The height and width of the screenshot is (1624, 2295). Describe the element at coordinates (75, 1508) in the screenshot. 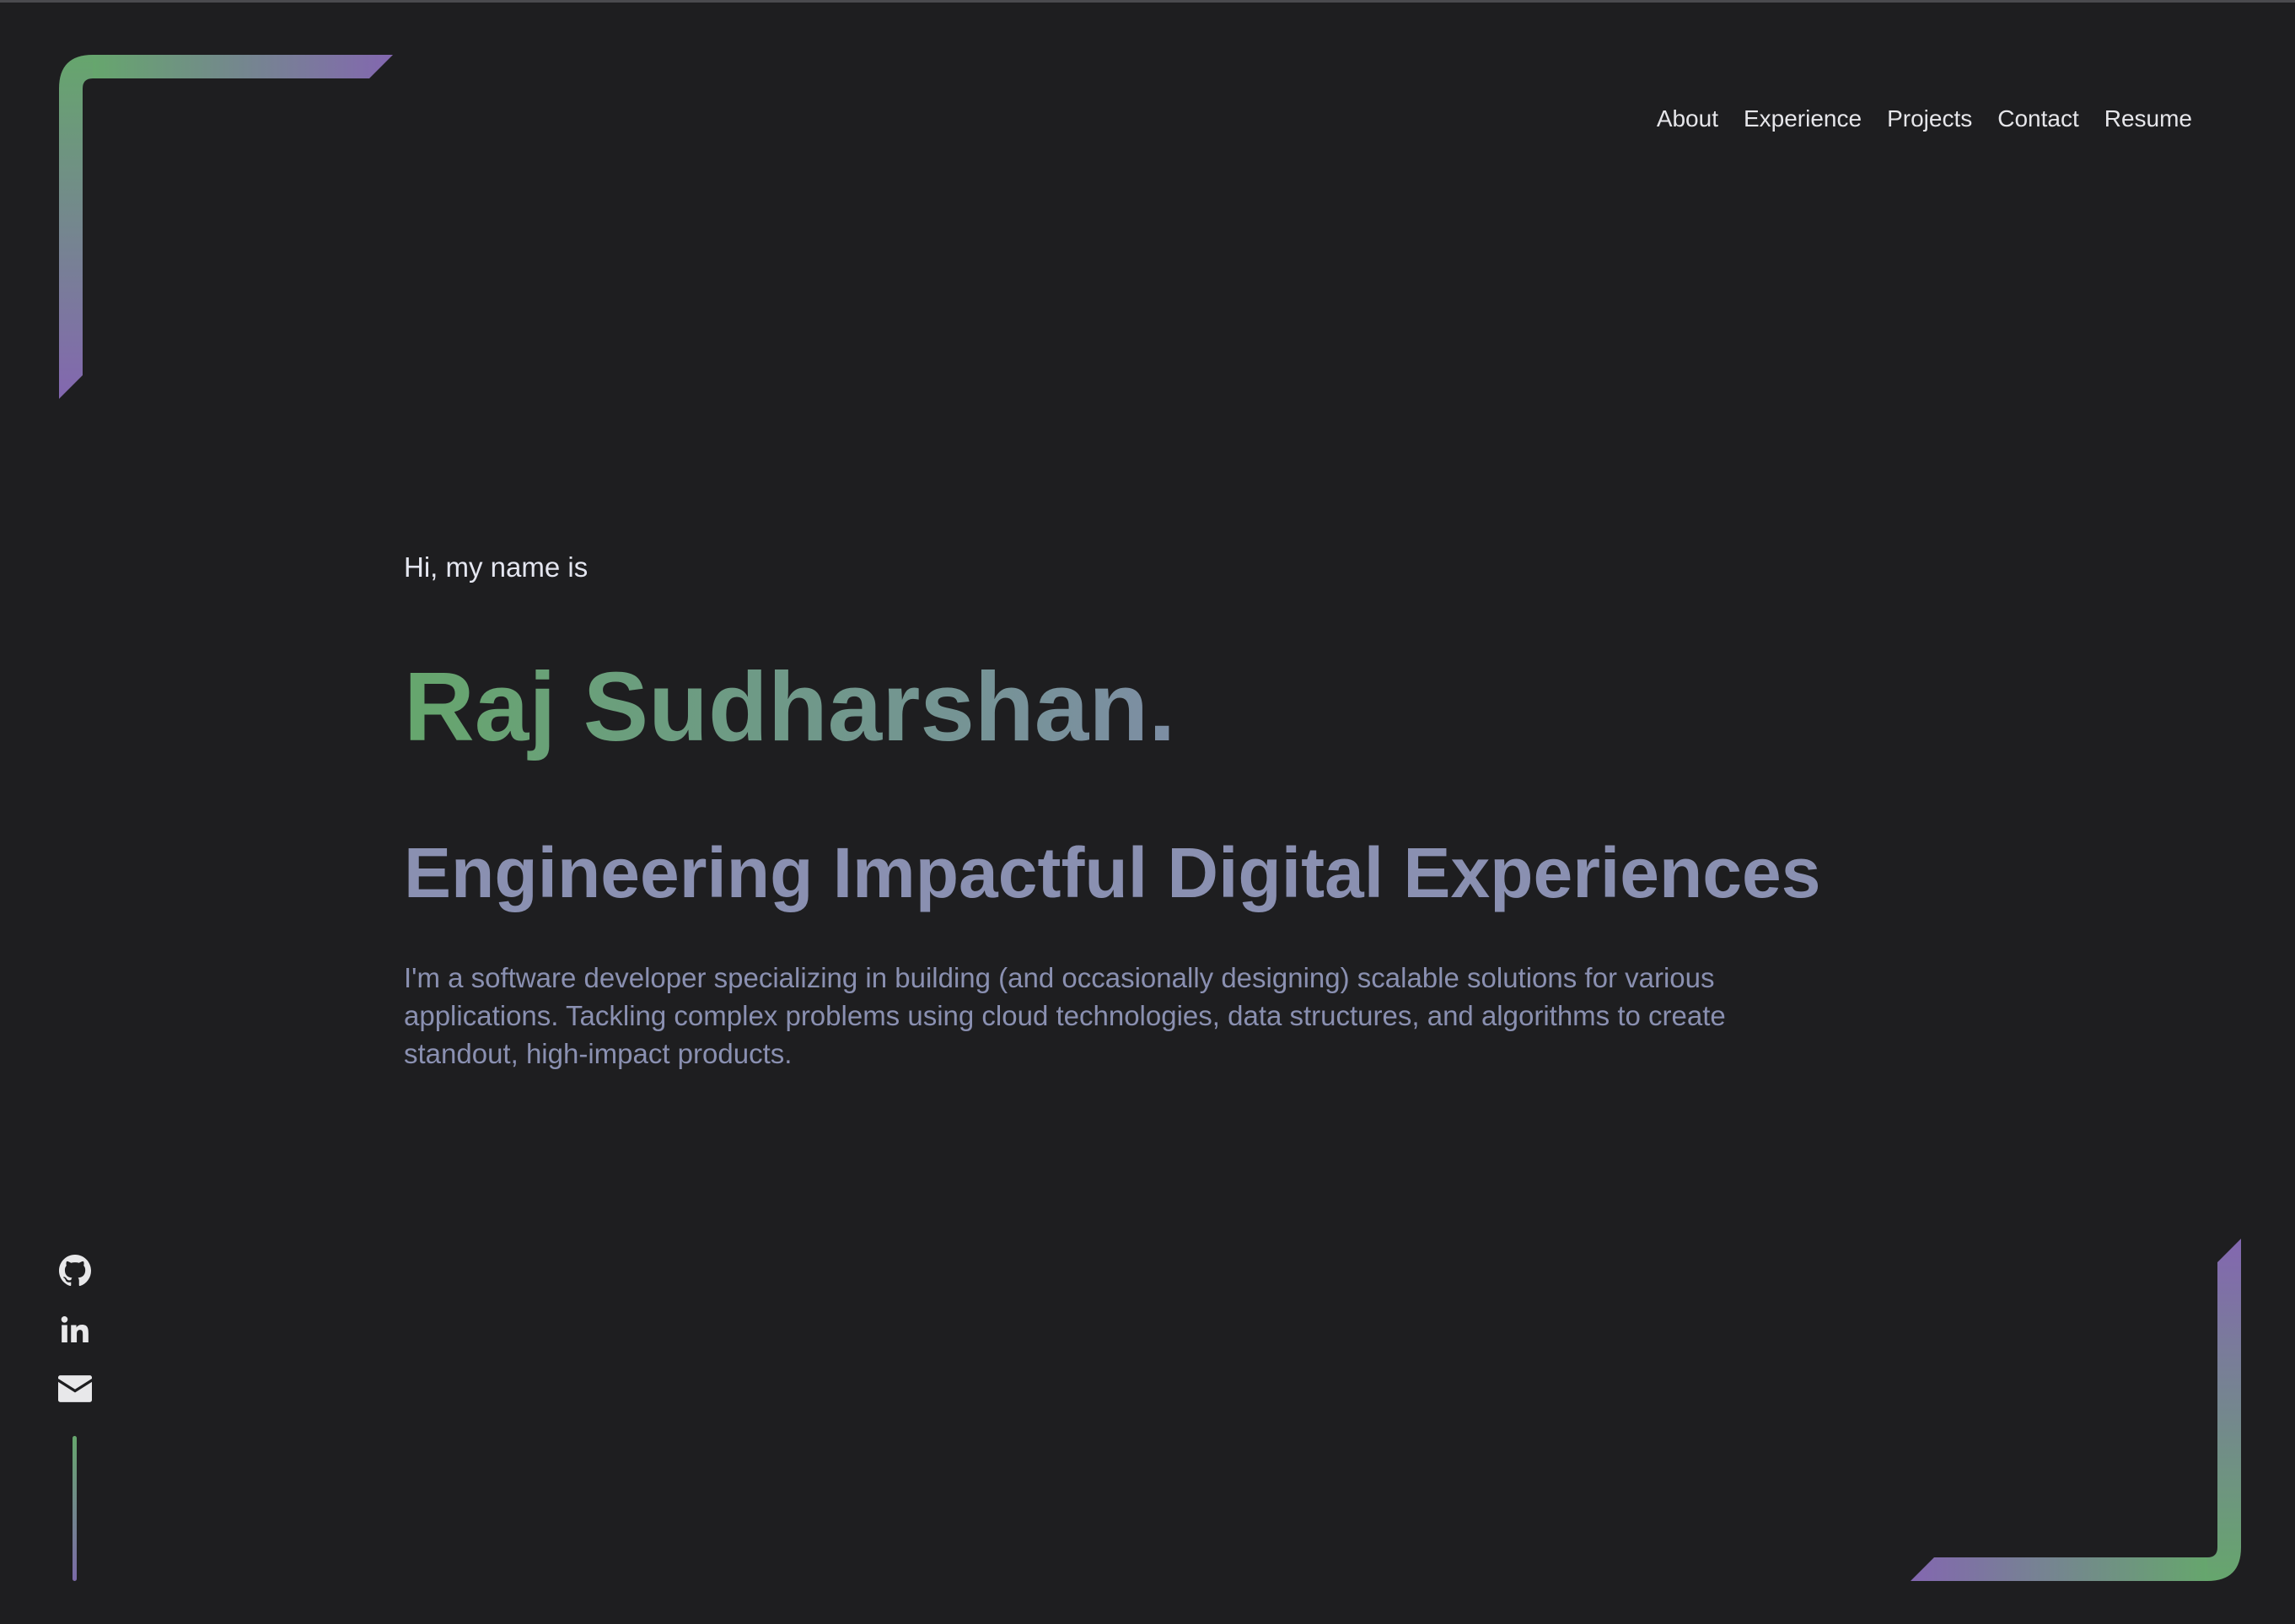

I see `social-divider-line` at that location.